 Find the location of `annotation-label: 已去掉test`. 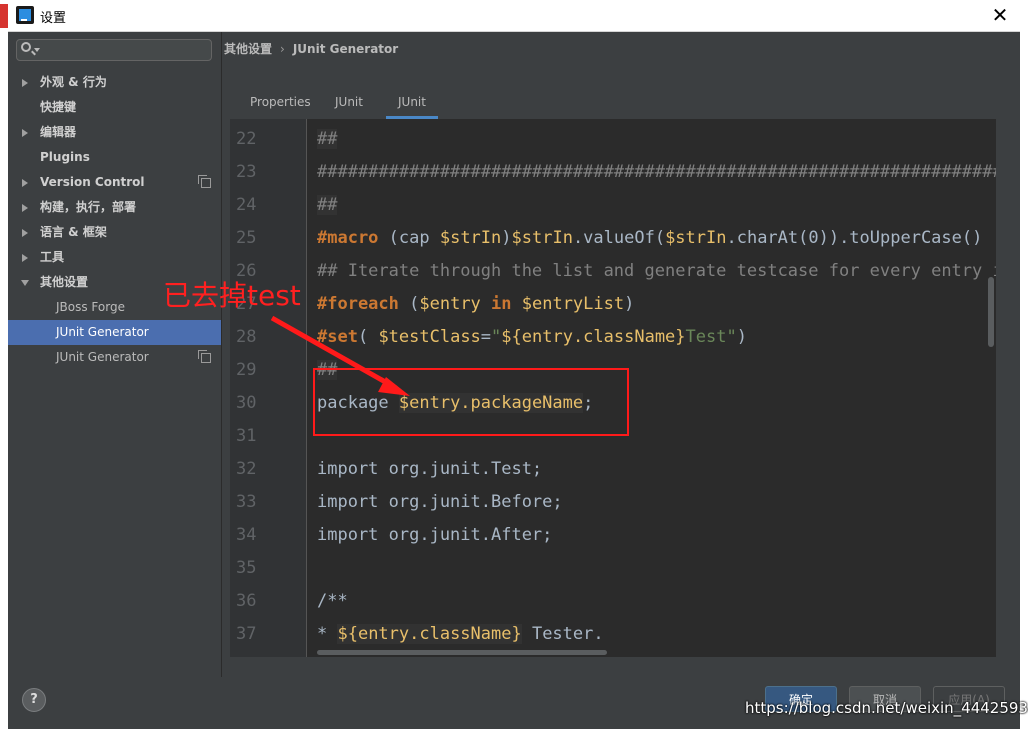

annotation-label: 已去掉test is located at coordinates (232, 295).